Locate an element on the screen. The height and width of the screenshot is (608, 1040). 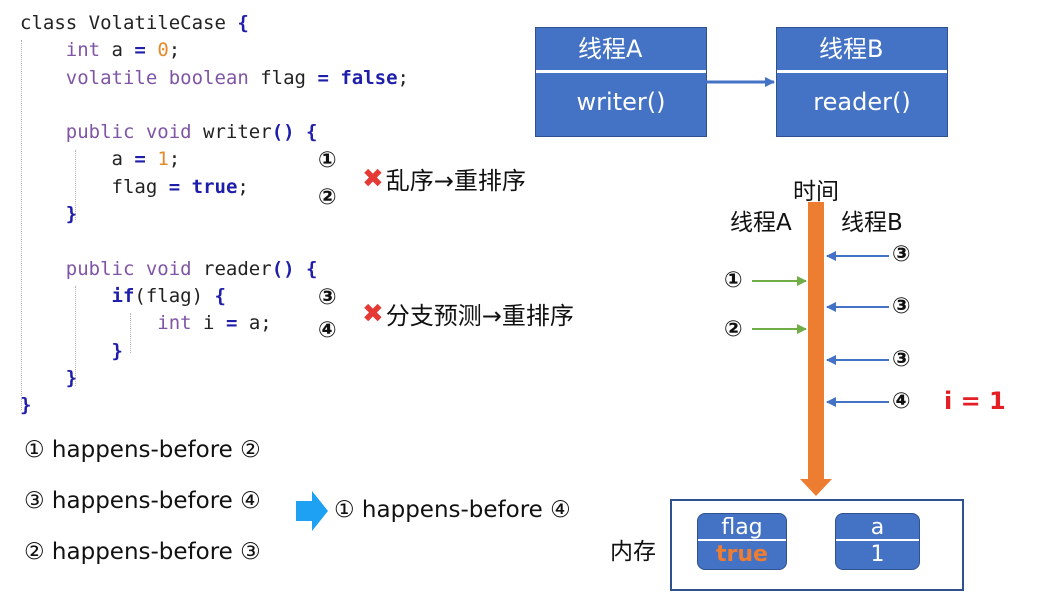
timeline-title: 时间 is located at coordinates (816, 192).